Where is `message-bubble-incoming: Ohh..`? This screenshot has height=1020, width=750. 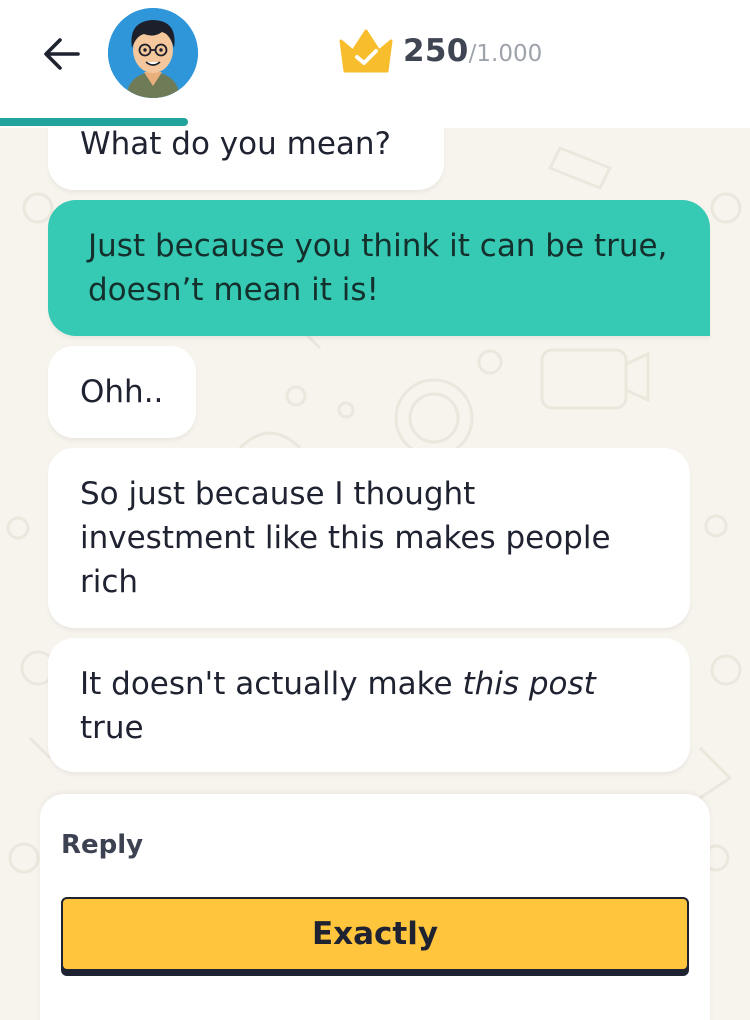 message-bubble-incoming: Ohh.. is located at coordinates (122, 392).